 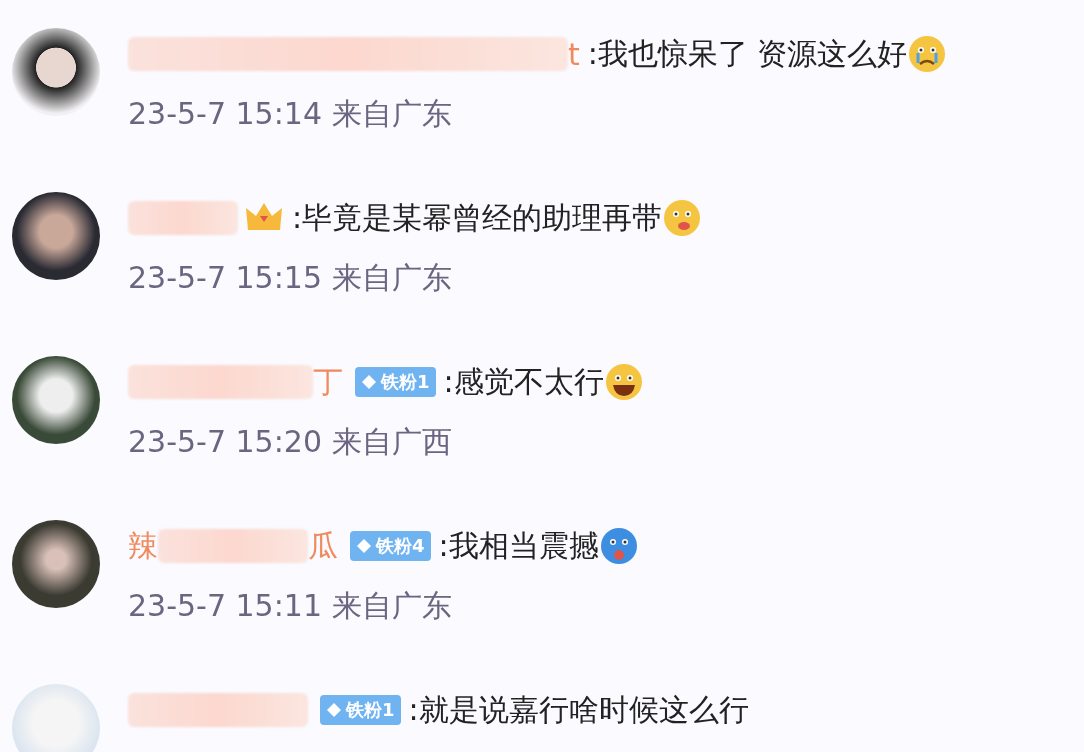 What do you see at coordinates (518, 545) in the screenshot?
I see `comment-text: :我相当震撼` at bounding box center [518, 545].